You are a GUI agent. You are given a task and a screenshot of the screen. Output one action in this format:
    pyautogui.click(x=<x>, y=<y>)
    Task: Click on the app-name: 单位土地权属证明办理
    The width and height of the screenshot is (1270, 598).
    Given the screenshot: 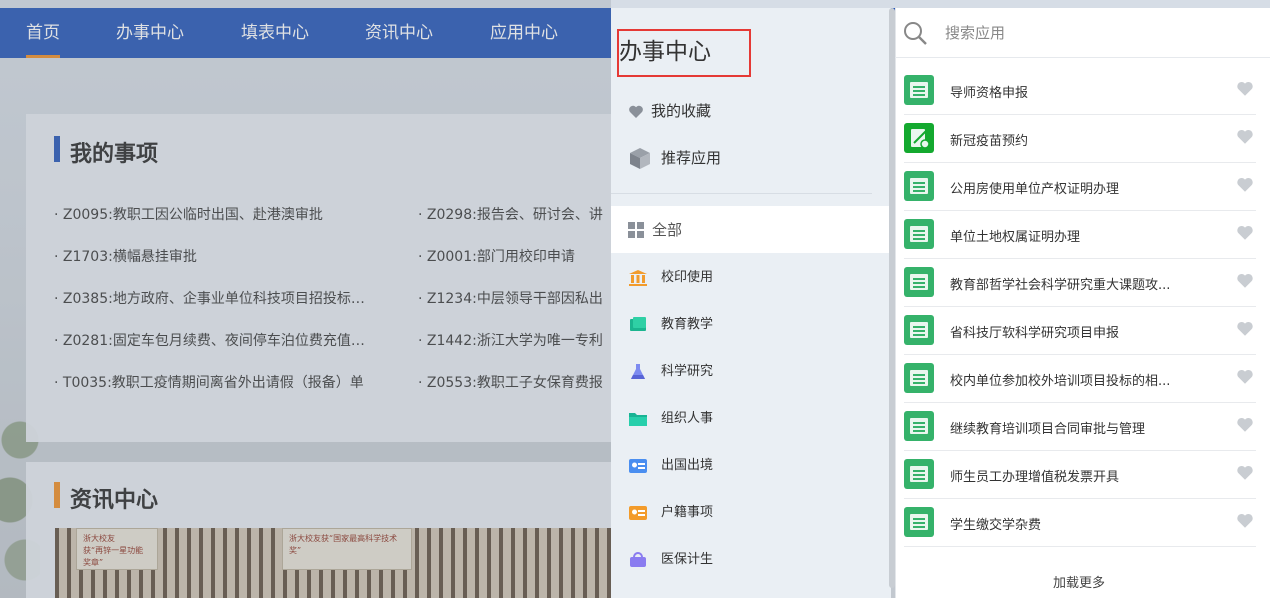 What is the action you would take?
    pyautogui.click(x=1015, y=237)
    